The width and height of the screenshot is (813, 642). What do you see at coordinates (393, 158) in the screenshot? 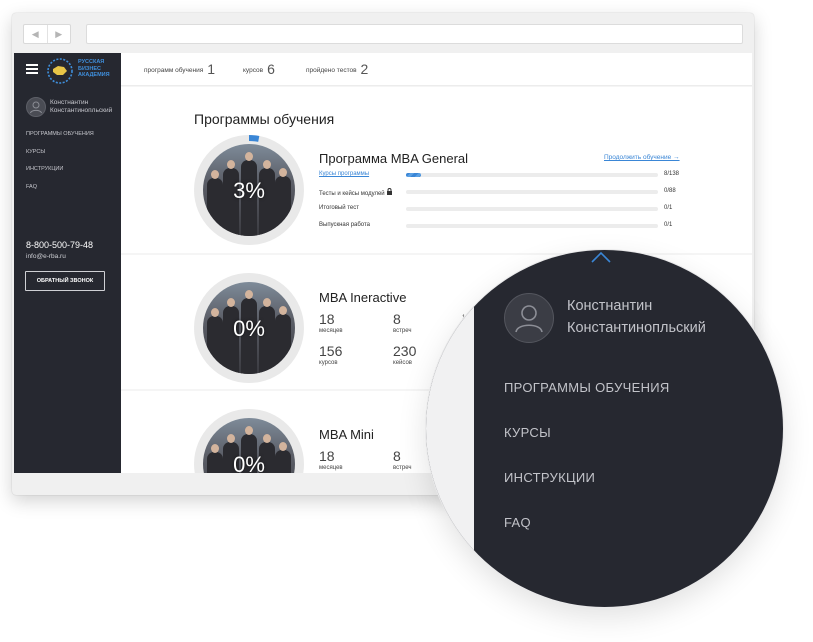
I see `program-name: Программа MBA General` at bounding box center [393, 158].